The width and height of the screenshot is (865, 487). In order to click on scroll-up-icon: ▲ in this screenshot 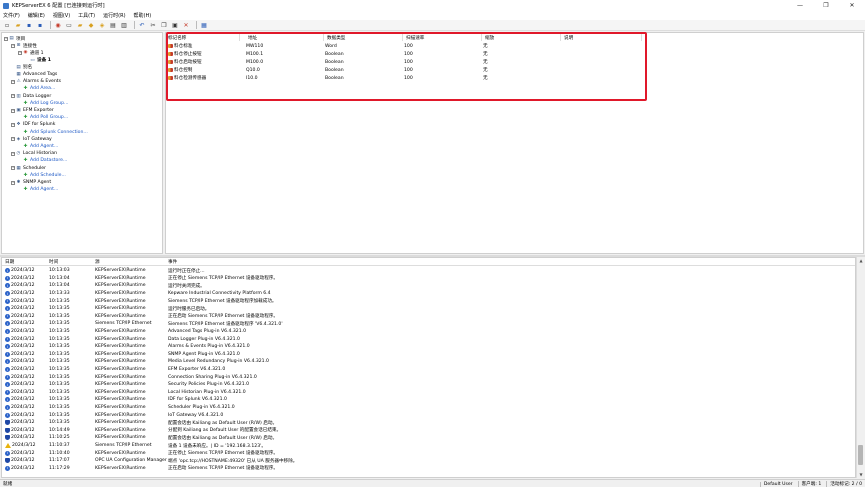, I will do `click(861, 260)`.